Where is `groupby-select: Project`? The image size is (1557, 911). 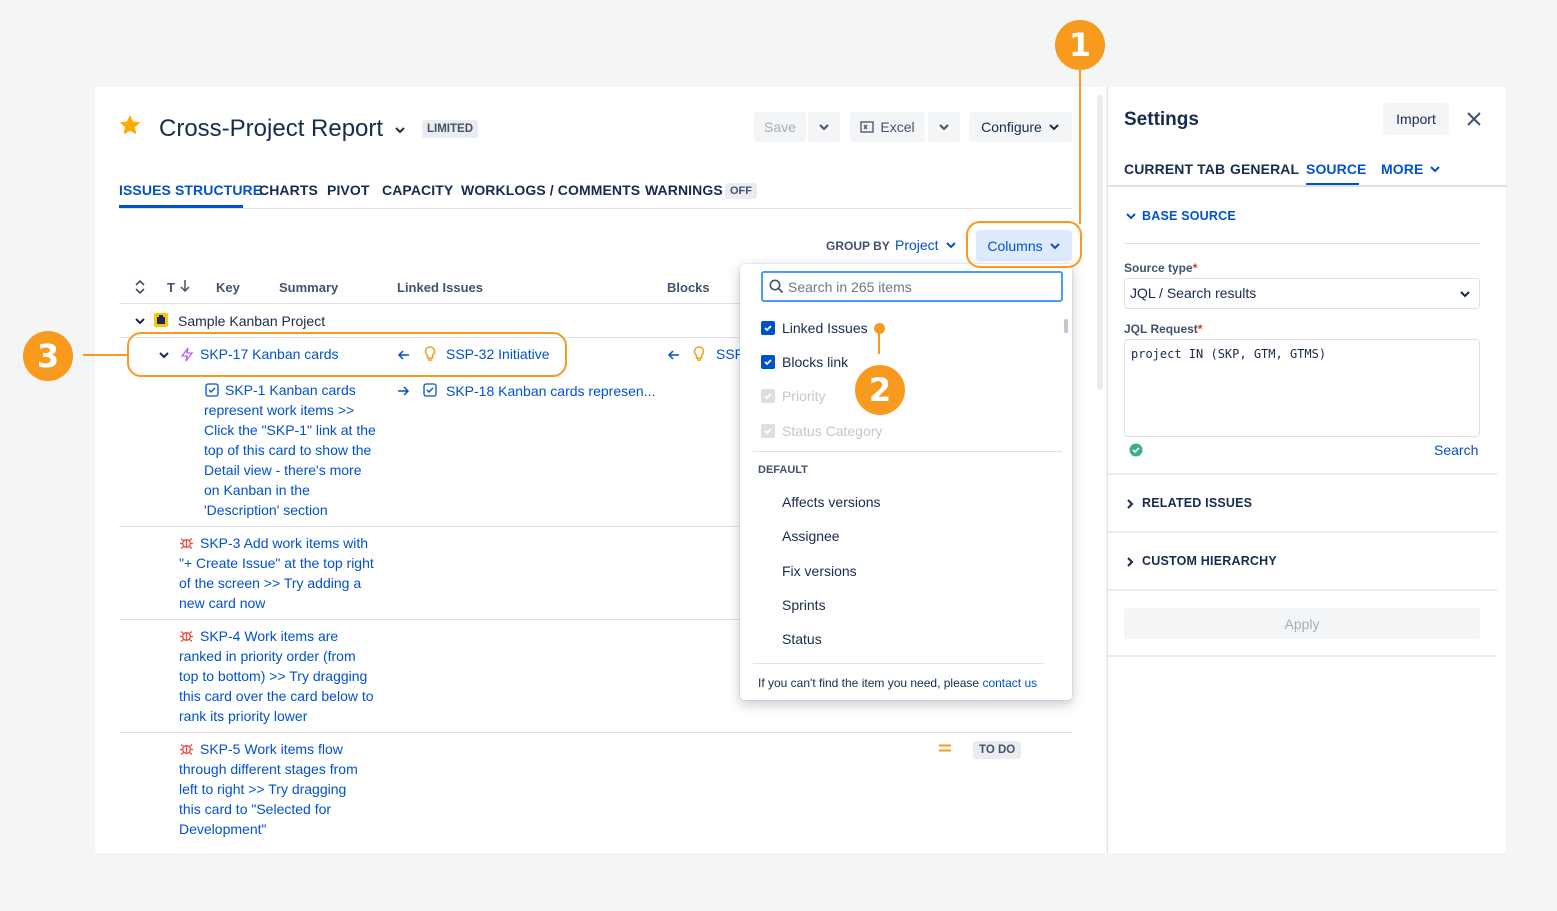
groupby-select: Project is located at coordinates (926, 245).